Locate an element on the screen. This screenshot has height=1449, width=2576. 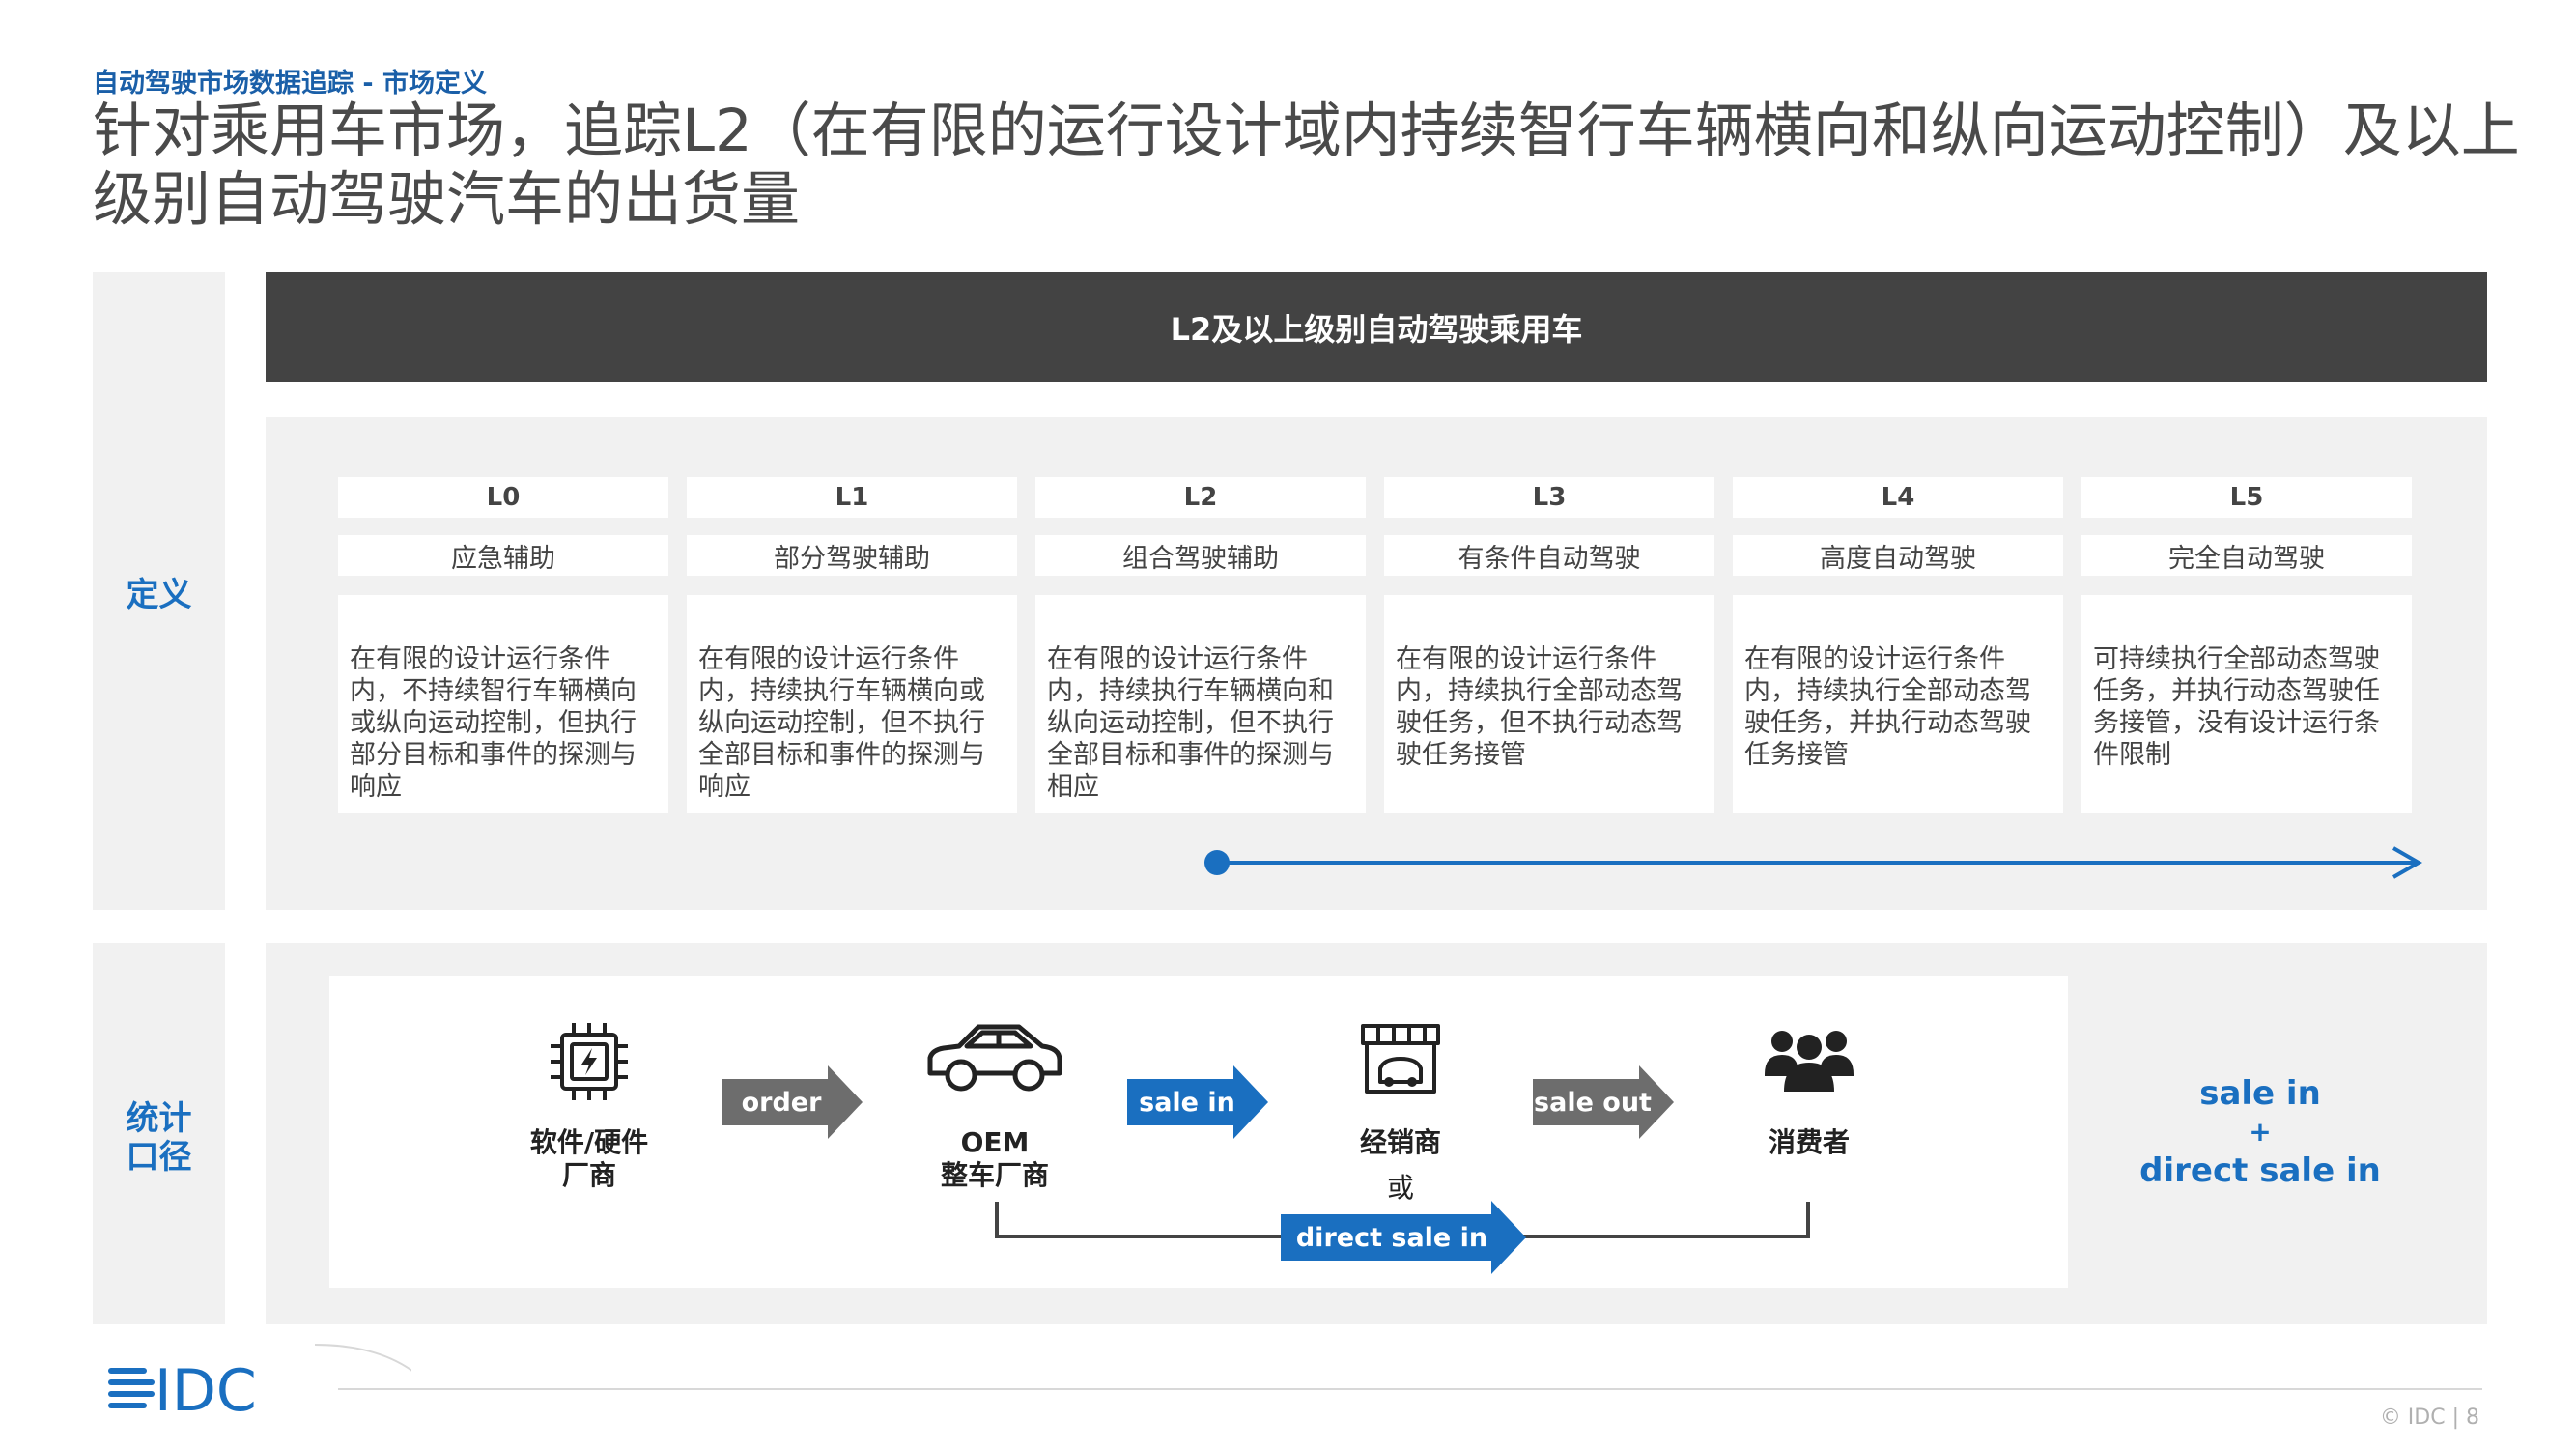
supplier-label-line2: 厂商 is located at coordinates (588, 1175).